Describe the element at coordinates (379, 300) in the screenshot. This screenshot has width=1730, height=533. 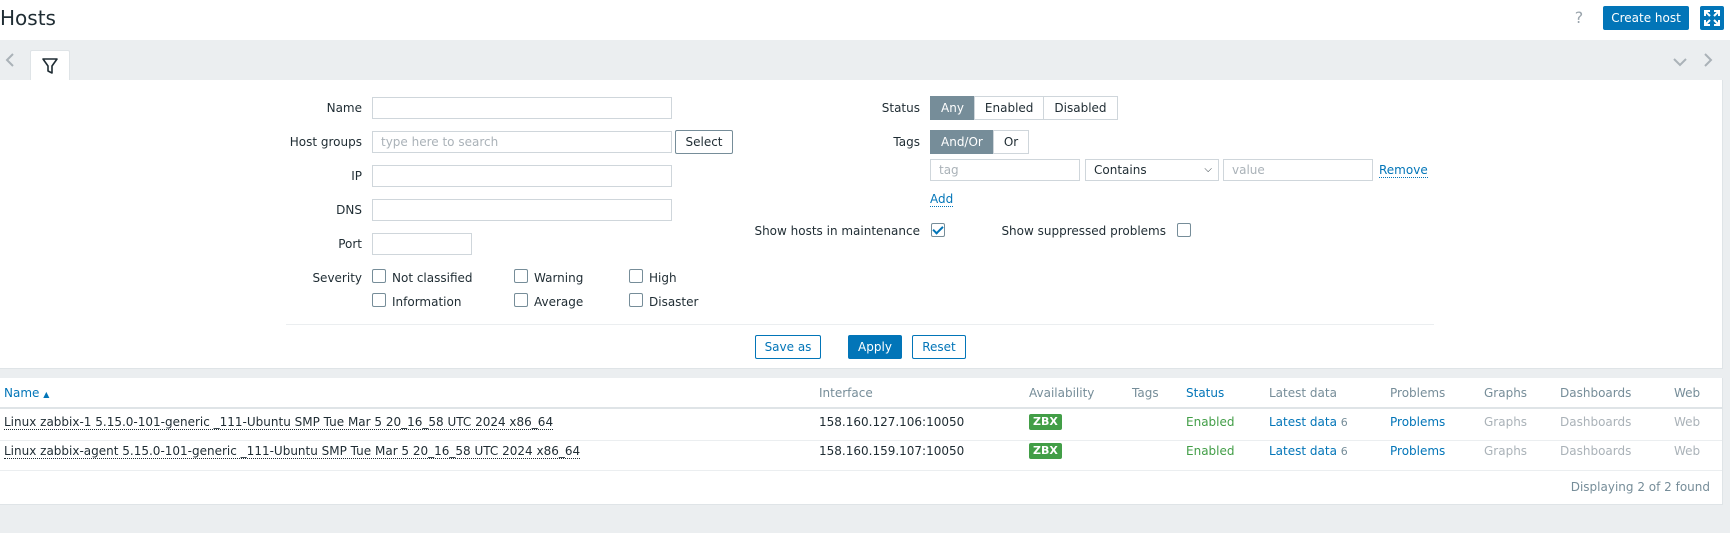
I see `severity-information-checkbox` at that location.